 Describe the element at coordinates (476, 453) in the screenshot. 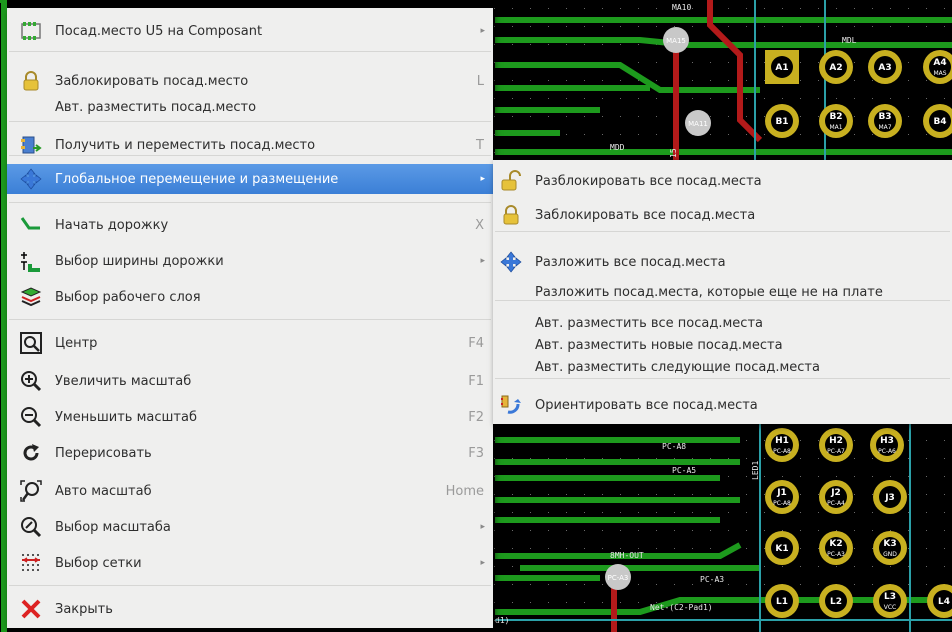

I see `menu-item-shortcut: F3` at that location.